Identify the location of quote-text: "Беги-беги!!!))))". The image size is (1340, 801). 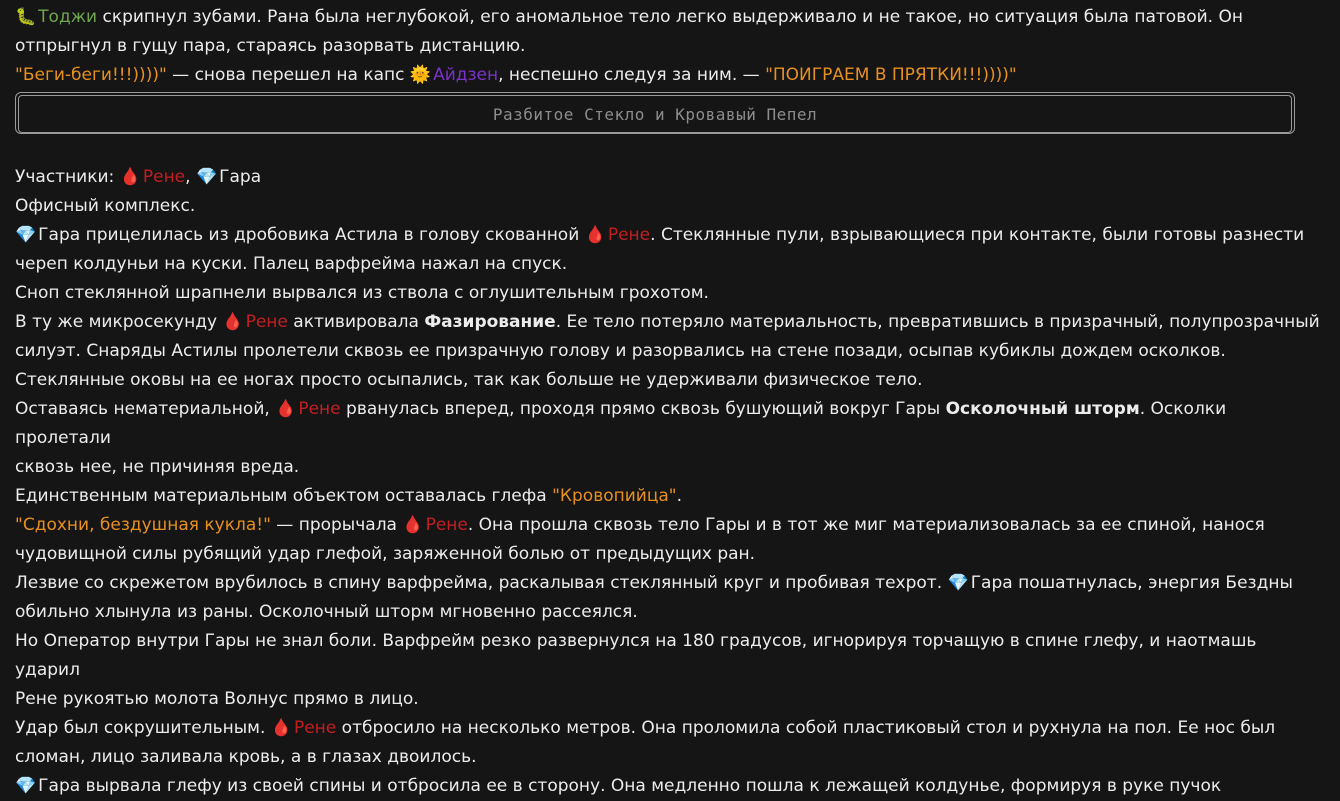
(91, 75).